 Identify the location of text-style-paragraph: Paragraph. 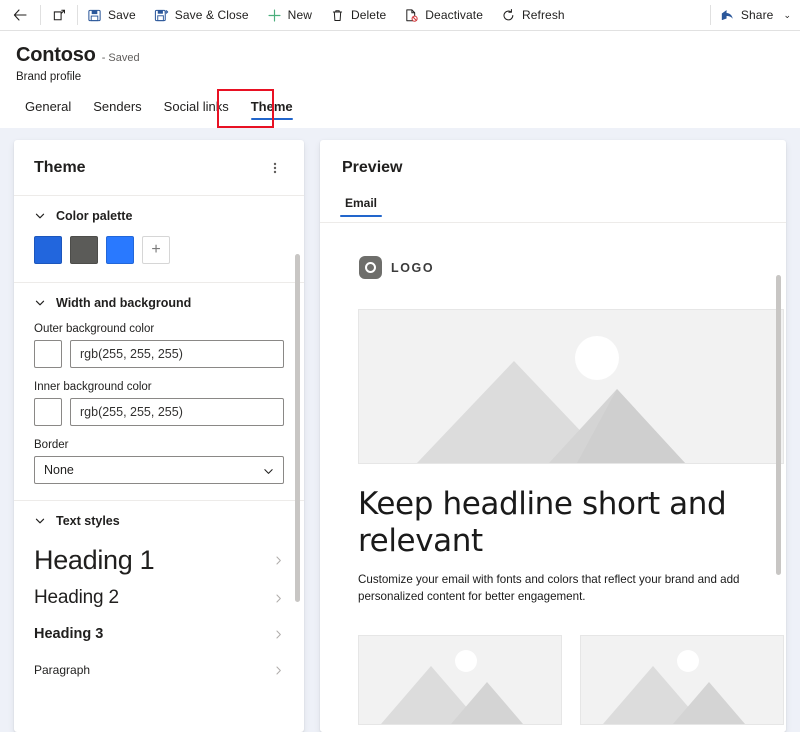
(159, 670).